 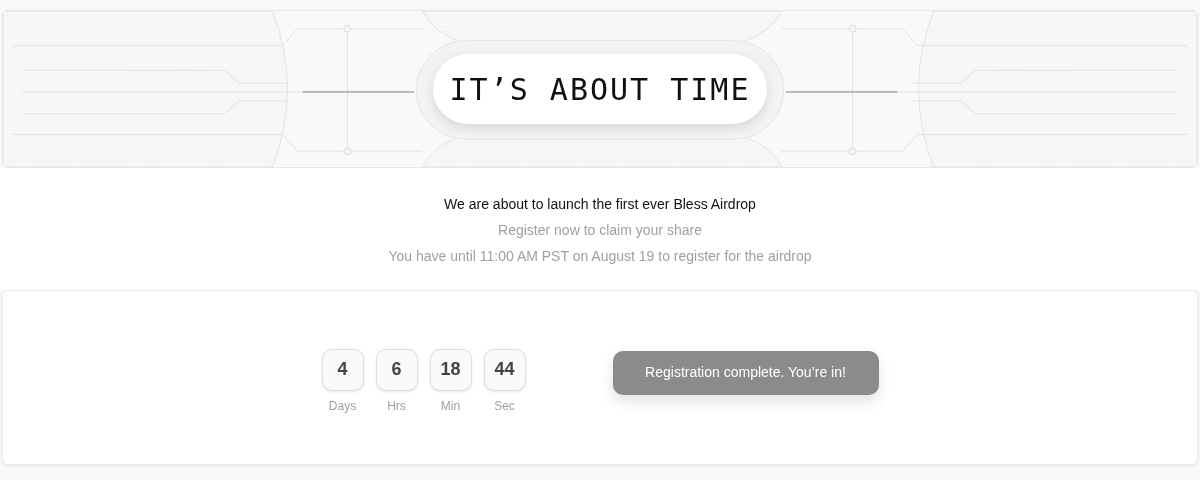 I want to click on countdown-value: 6, so click(x=396, y=369).